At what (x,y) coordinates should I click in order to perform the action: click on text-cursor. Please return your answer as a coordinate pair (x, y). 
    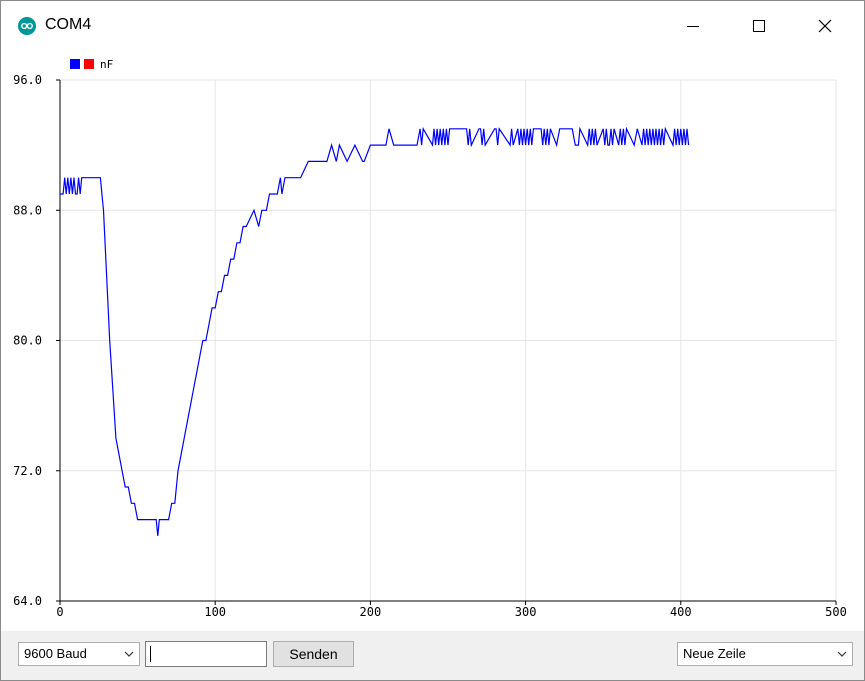
    Looking at the image, I should click on (150, 654).